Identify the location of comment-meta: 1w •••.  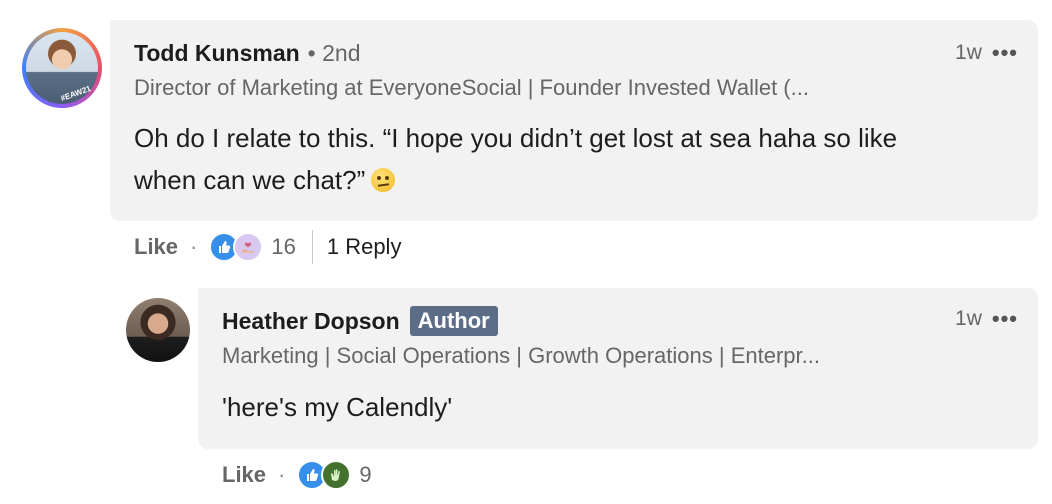
(986, 53).